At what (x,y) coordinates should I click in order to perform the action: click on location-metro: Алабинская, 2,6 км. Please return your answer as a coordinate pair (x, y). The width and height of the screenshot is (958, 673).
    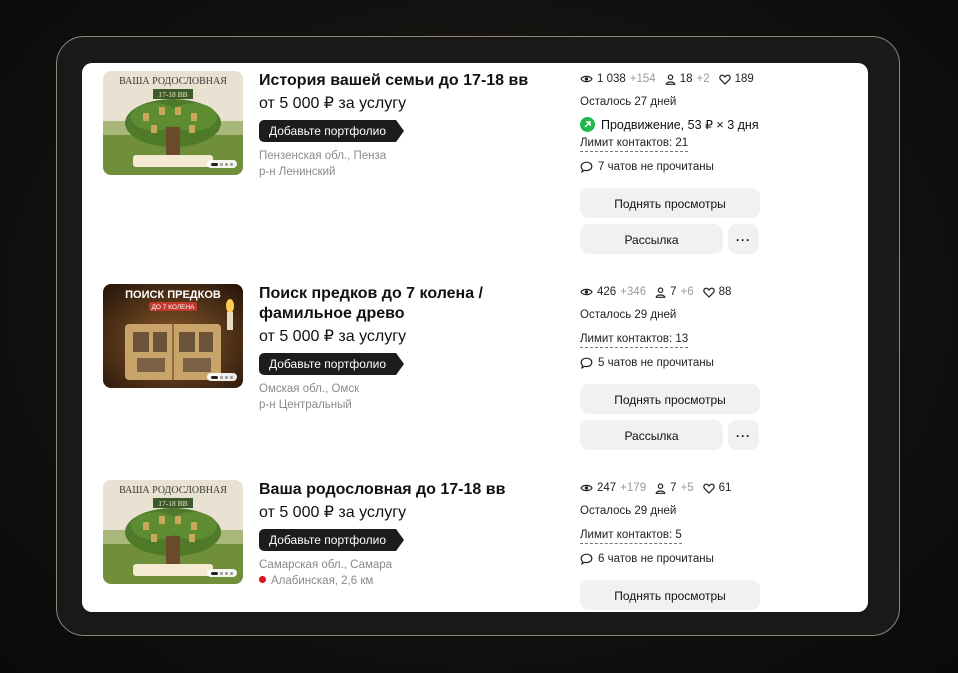
    Looking at the image, I should click on (409, 581).